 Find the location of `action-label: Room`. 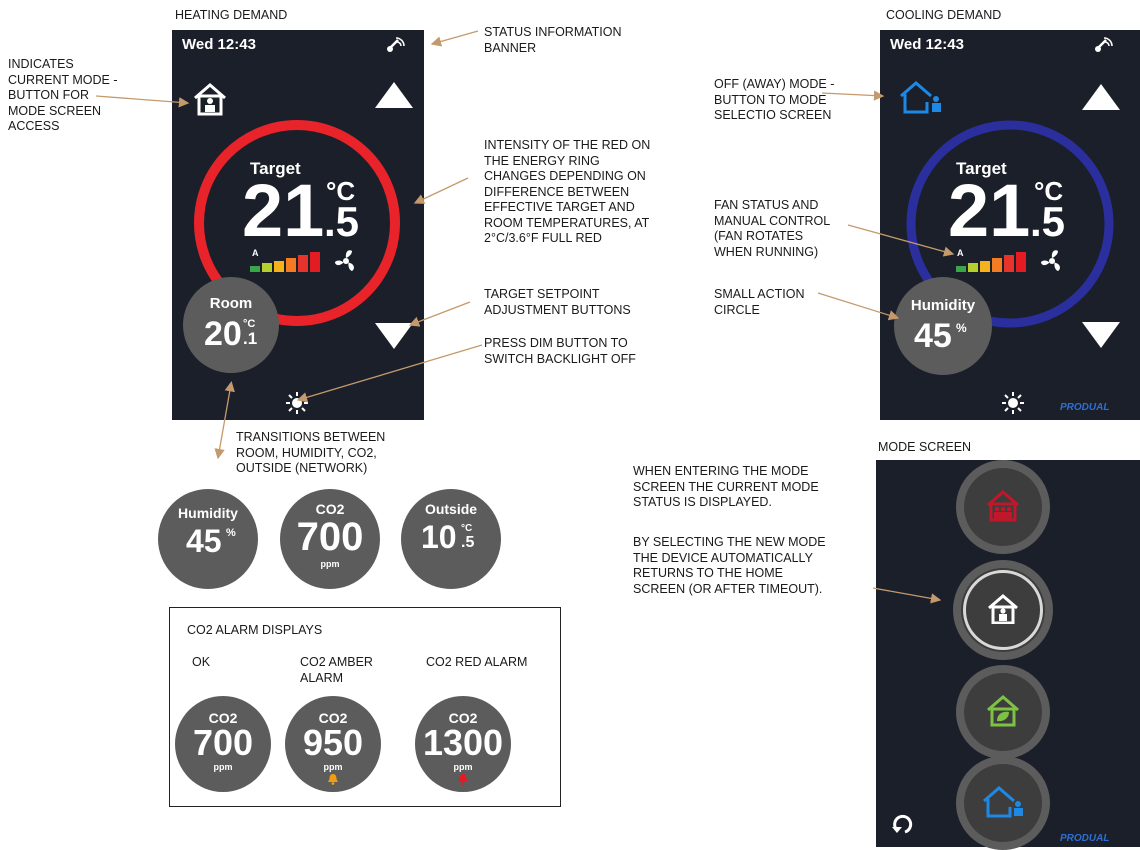

action-label: Room is located at coordinates (231, 303).